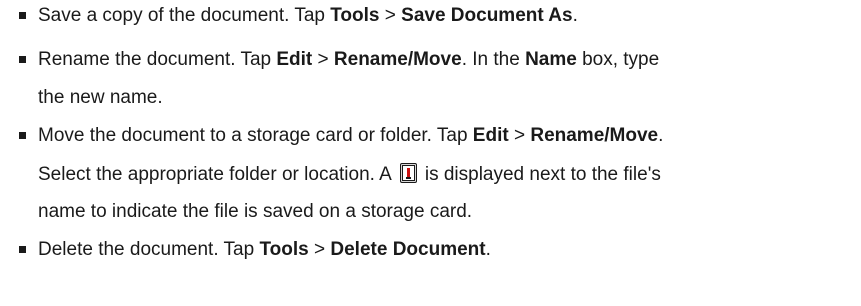 This screenshot has width=861, height=306. Describe the element at coordinates (149, 249) in the screenshot. I see `text: Delete the document. Tap` at that location.